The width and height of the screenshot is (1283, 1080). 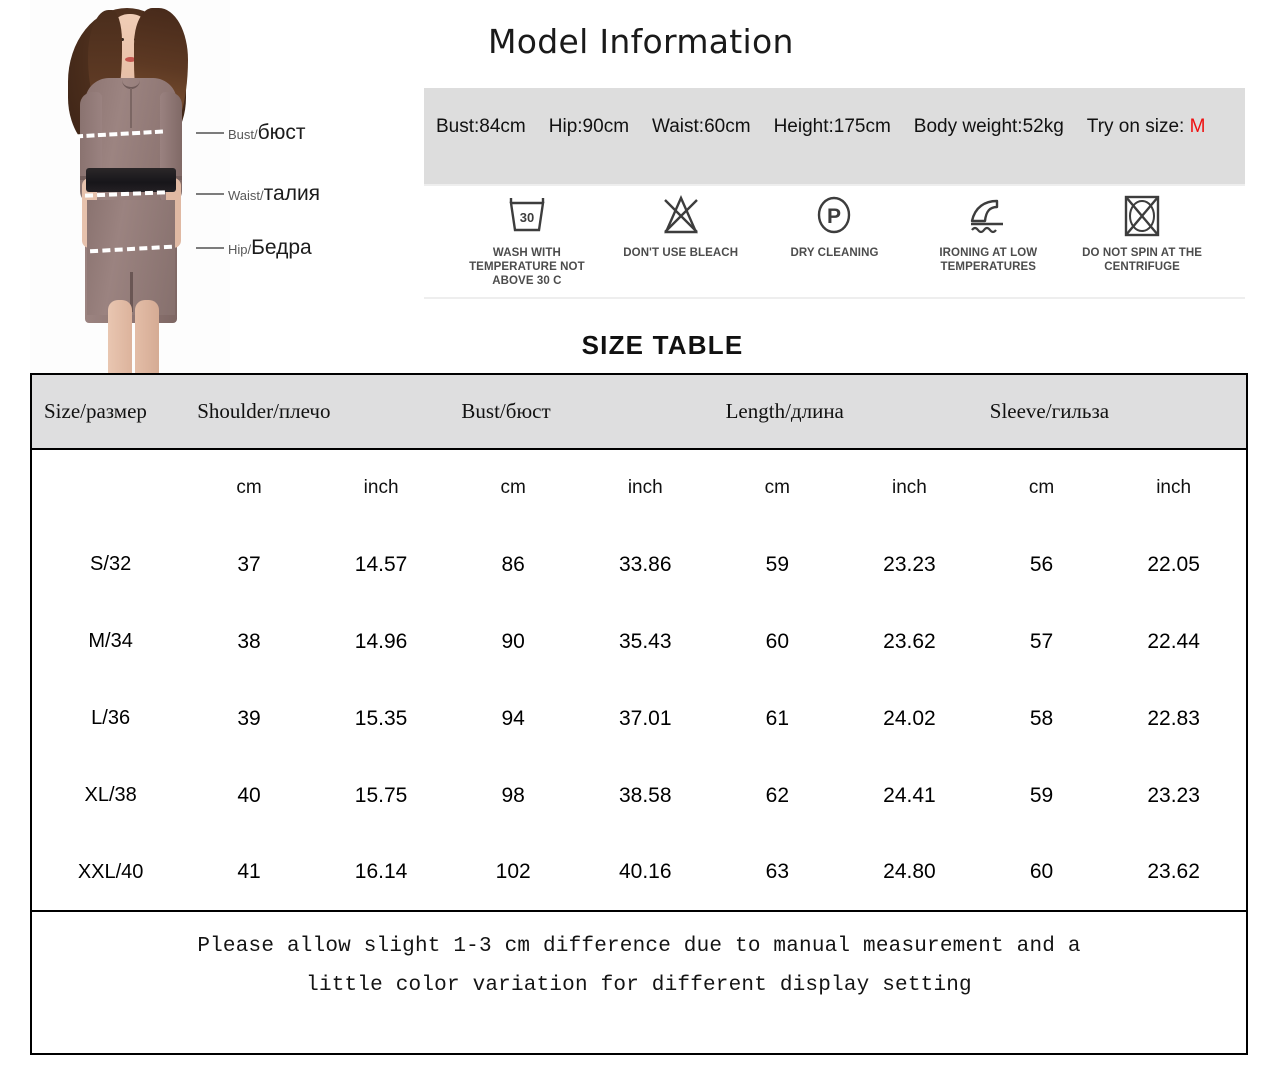 What do you see at coordinates (240, 249) in the screenshot?
I see `hip-callout-en: Hip/` at bounding box center [240, 249].